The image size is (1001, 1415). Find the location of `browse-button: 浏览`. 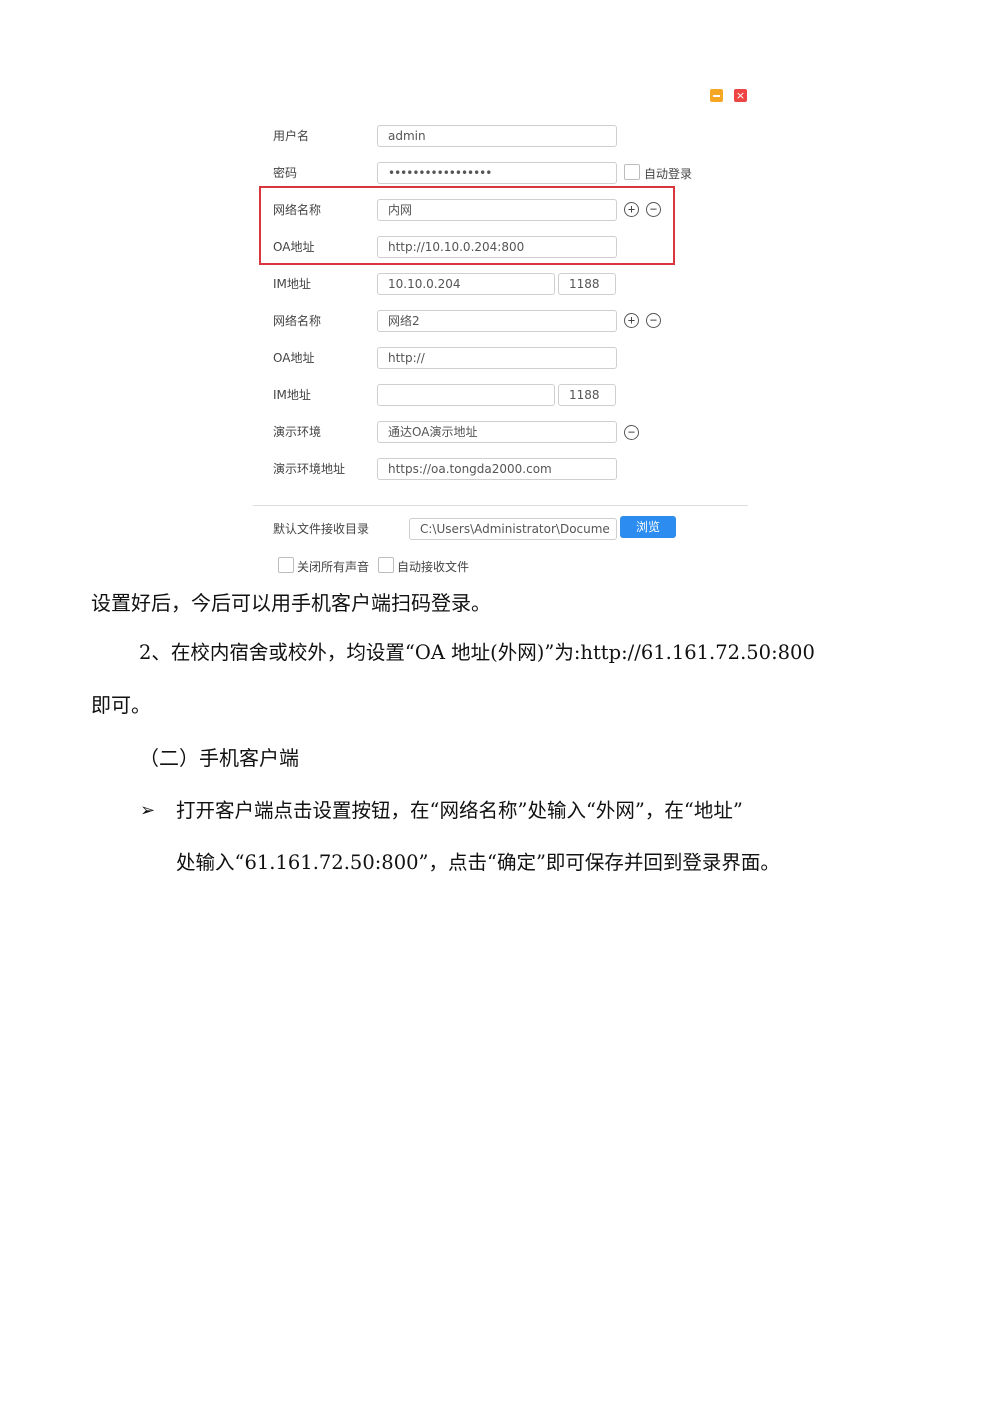

browse-button: 浏览 is located at coordinates (648, 527).